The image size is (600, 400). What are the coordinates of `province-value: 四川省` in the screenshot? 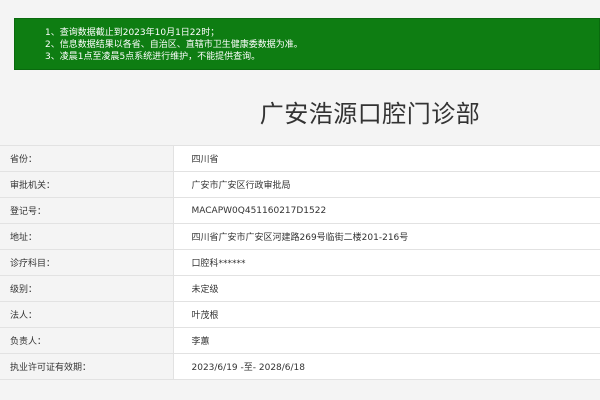 It's located at (386, 158).